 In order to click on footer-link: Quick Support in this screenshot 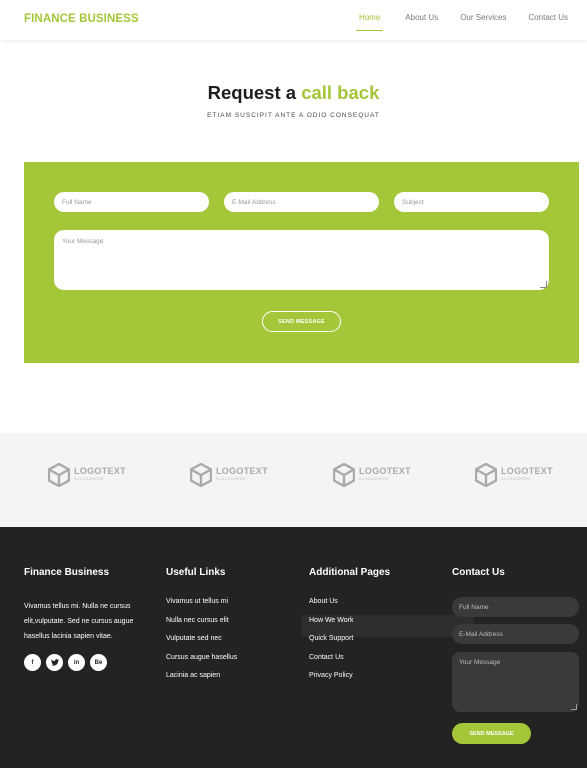, I will do `click(331, 643)`.